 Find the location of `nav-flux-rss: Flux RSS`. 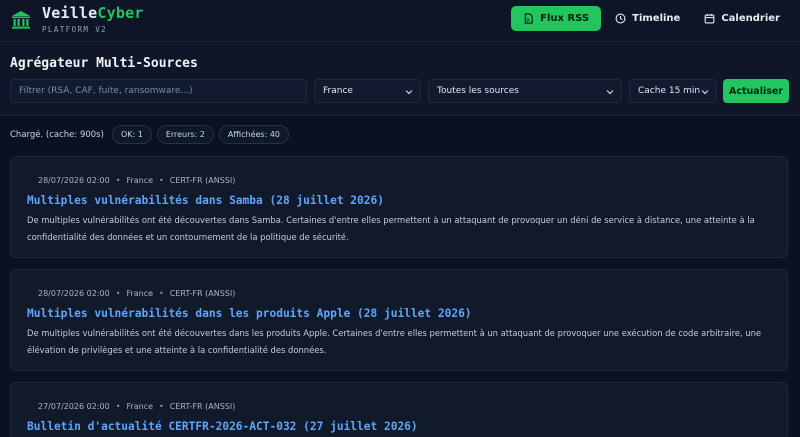

nav-flux-rss: Flux RSS is located at coordinates (556, 18).